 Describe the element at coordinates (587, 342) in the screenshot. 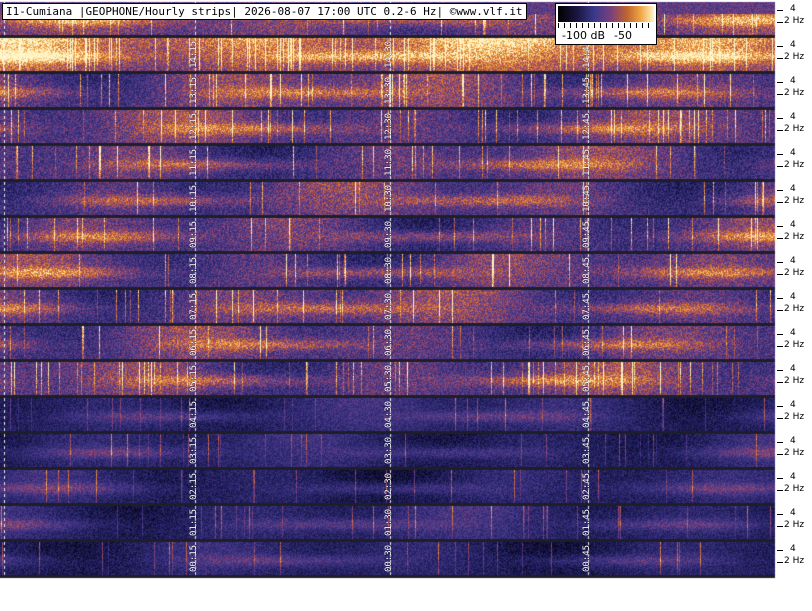

I see `strip-time-label: 06:45` at that location.